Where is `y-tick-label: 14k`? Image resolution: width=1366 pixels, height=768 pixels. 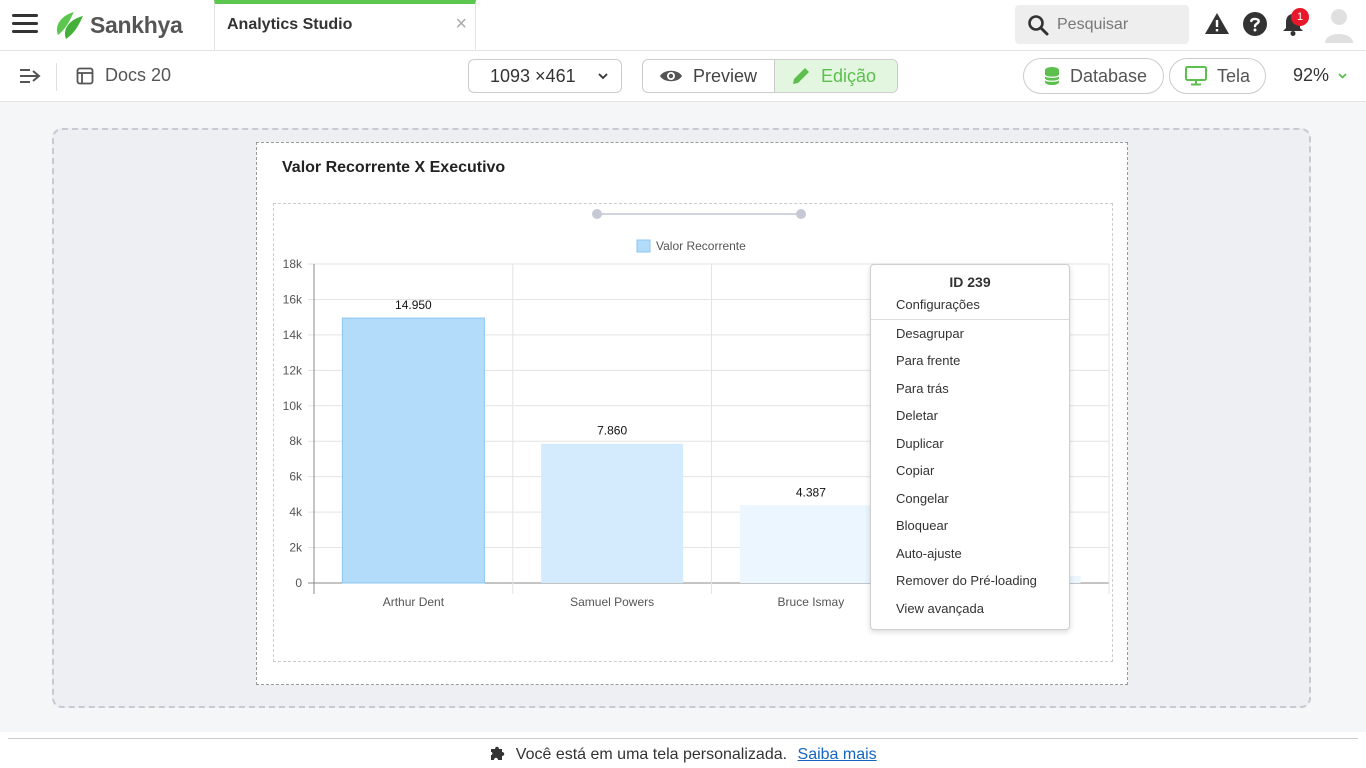 y-tick-label: 14k is located at coordinates (293, 335).